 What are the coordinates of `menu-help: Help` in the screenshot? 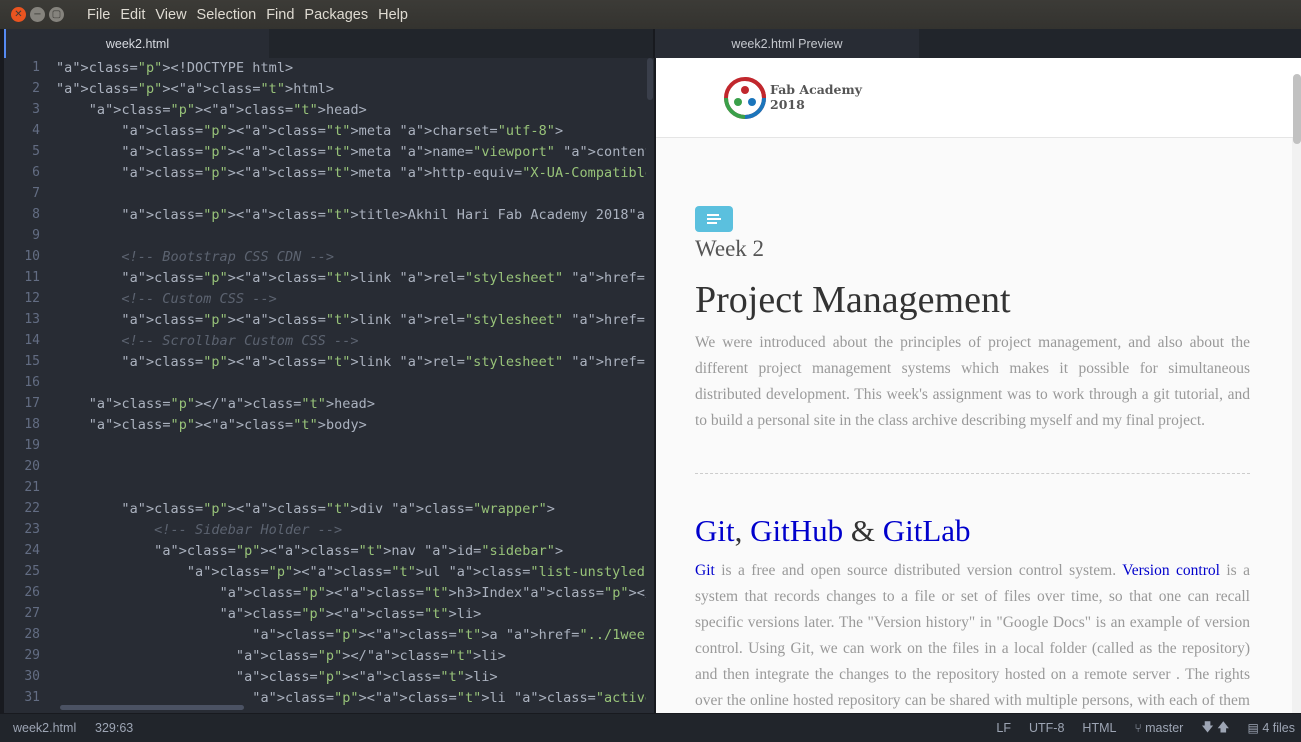 It's located at (393, 15).